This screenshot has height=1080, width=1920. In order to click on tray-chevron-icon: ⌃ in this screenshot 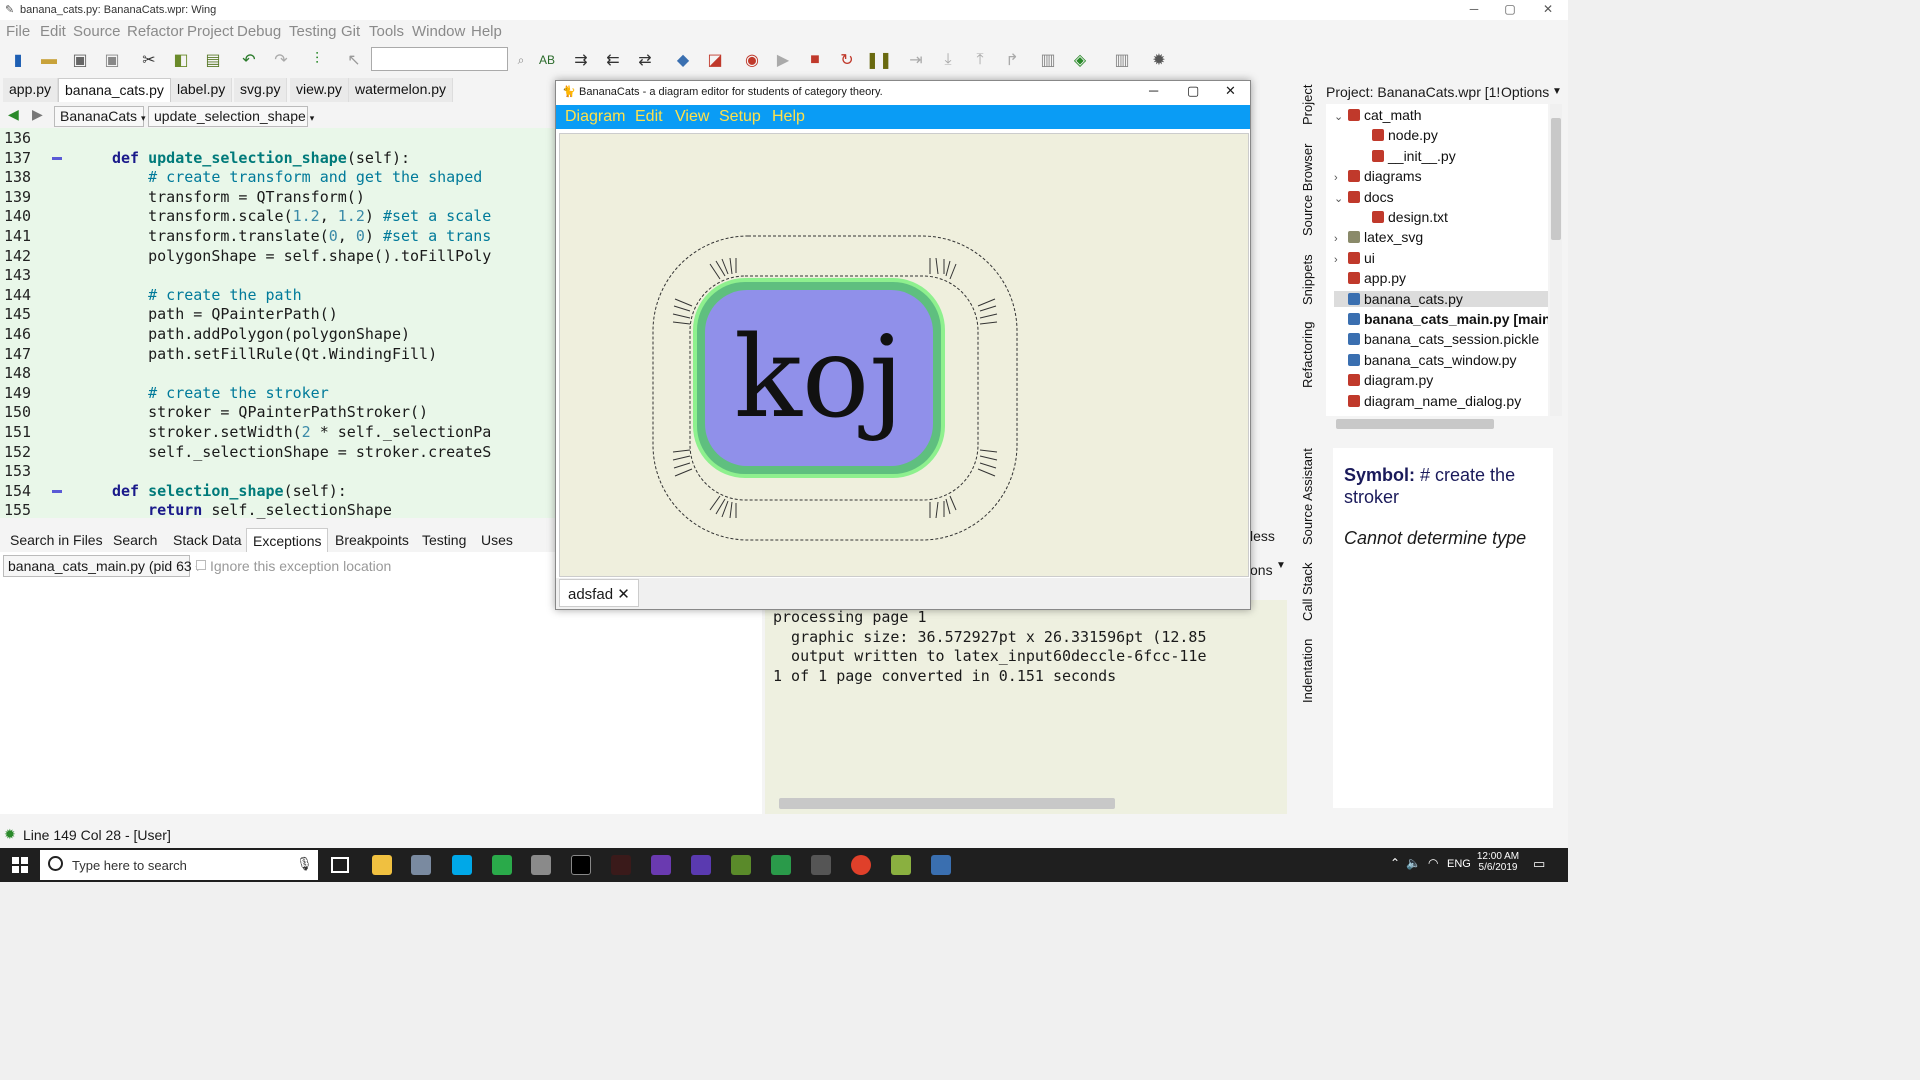, I will do `click(1395, 863)`.